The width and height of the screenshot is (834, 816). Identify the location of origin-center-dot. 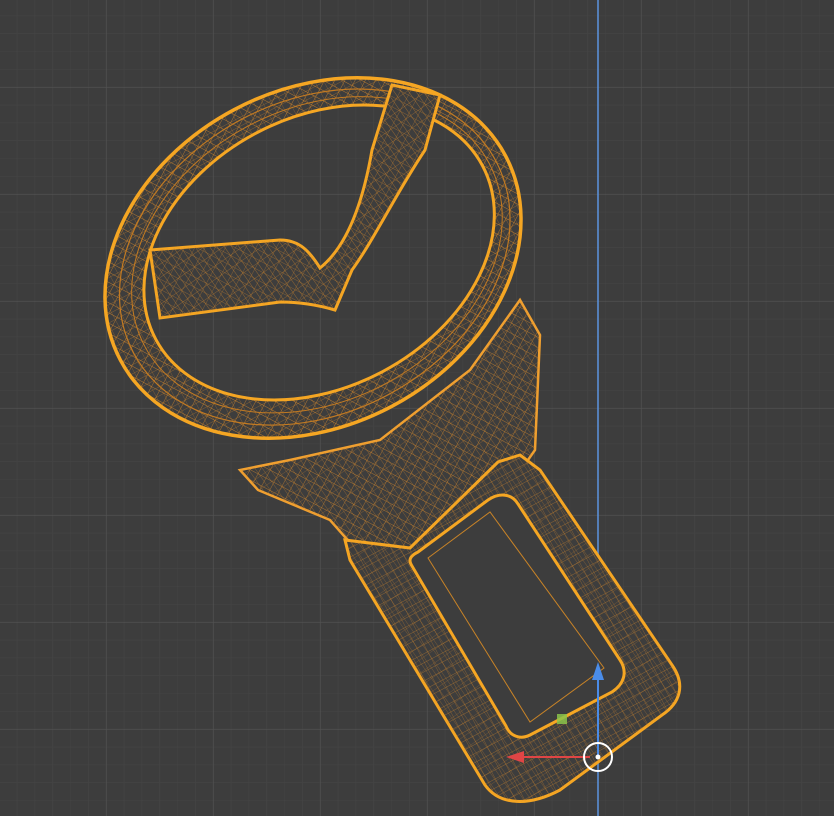
(598, 757).